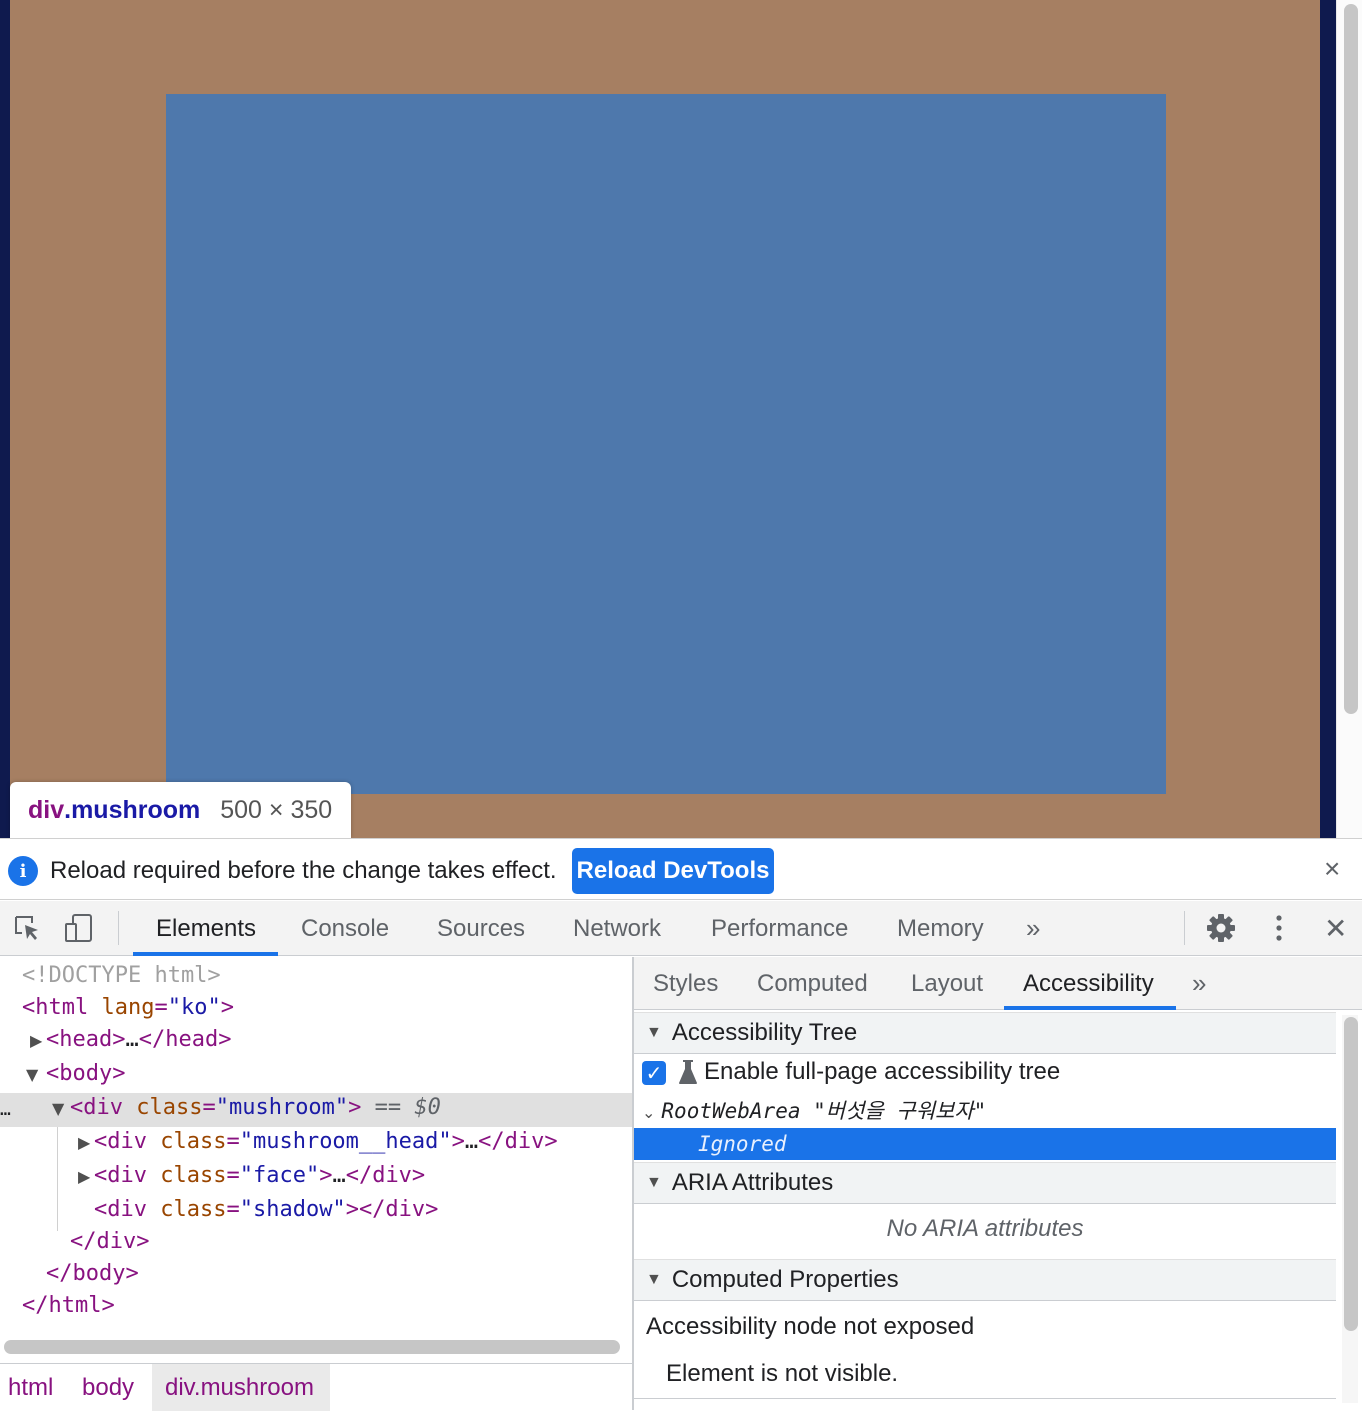  Describe the element at coordinates (1279, 928) in the screenshot. I see `more-options-icon` at that location.